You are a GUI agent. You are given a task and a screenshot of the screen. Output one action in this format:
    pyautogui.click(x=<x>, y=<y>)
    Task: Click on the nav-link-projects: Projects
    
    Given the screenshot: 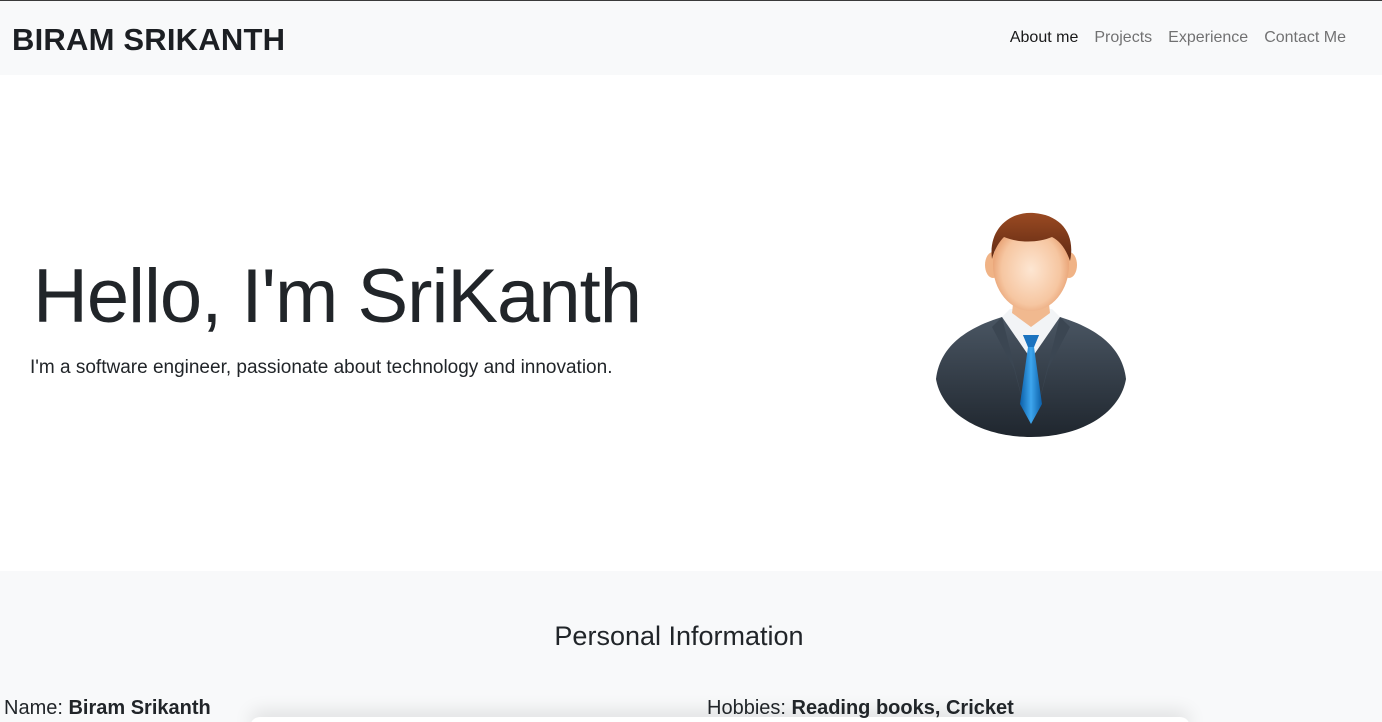 What is the action you would take?
    pyautogui.click(x=1123, y=38)
    